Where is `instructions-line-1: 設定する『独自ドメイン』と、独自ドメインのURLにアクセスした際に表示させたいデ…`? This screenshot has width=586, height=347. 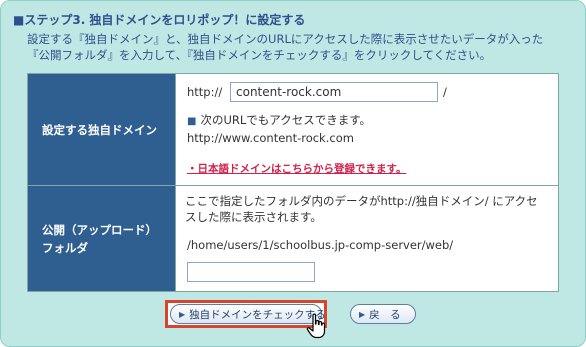
instructions-line-1: 設定する『独自ドメイン』と、独自ドメインのURLにアクセスした際に表示させたいデ… is located at coordinates (285, 39).